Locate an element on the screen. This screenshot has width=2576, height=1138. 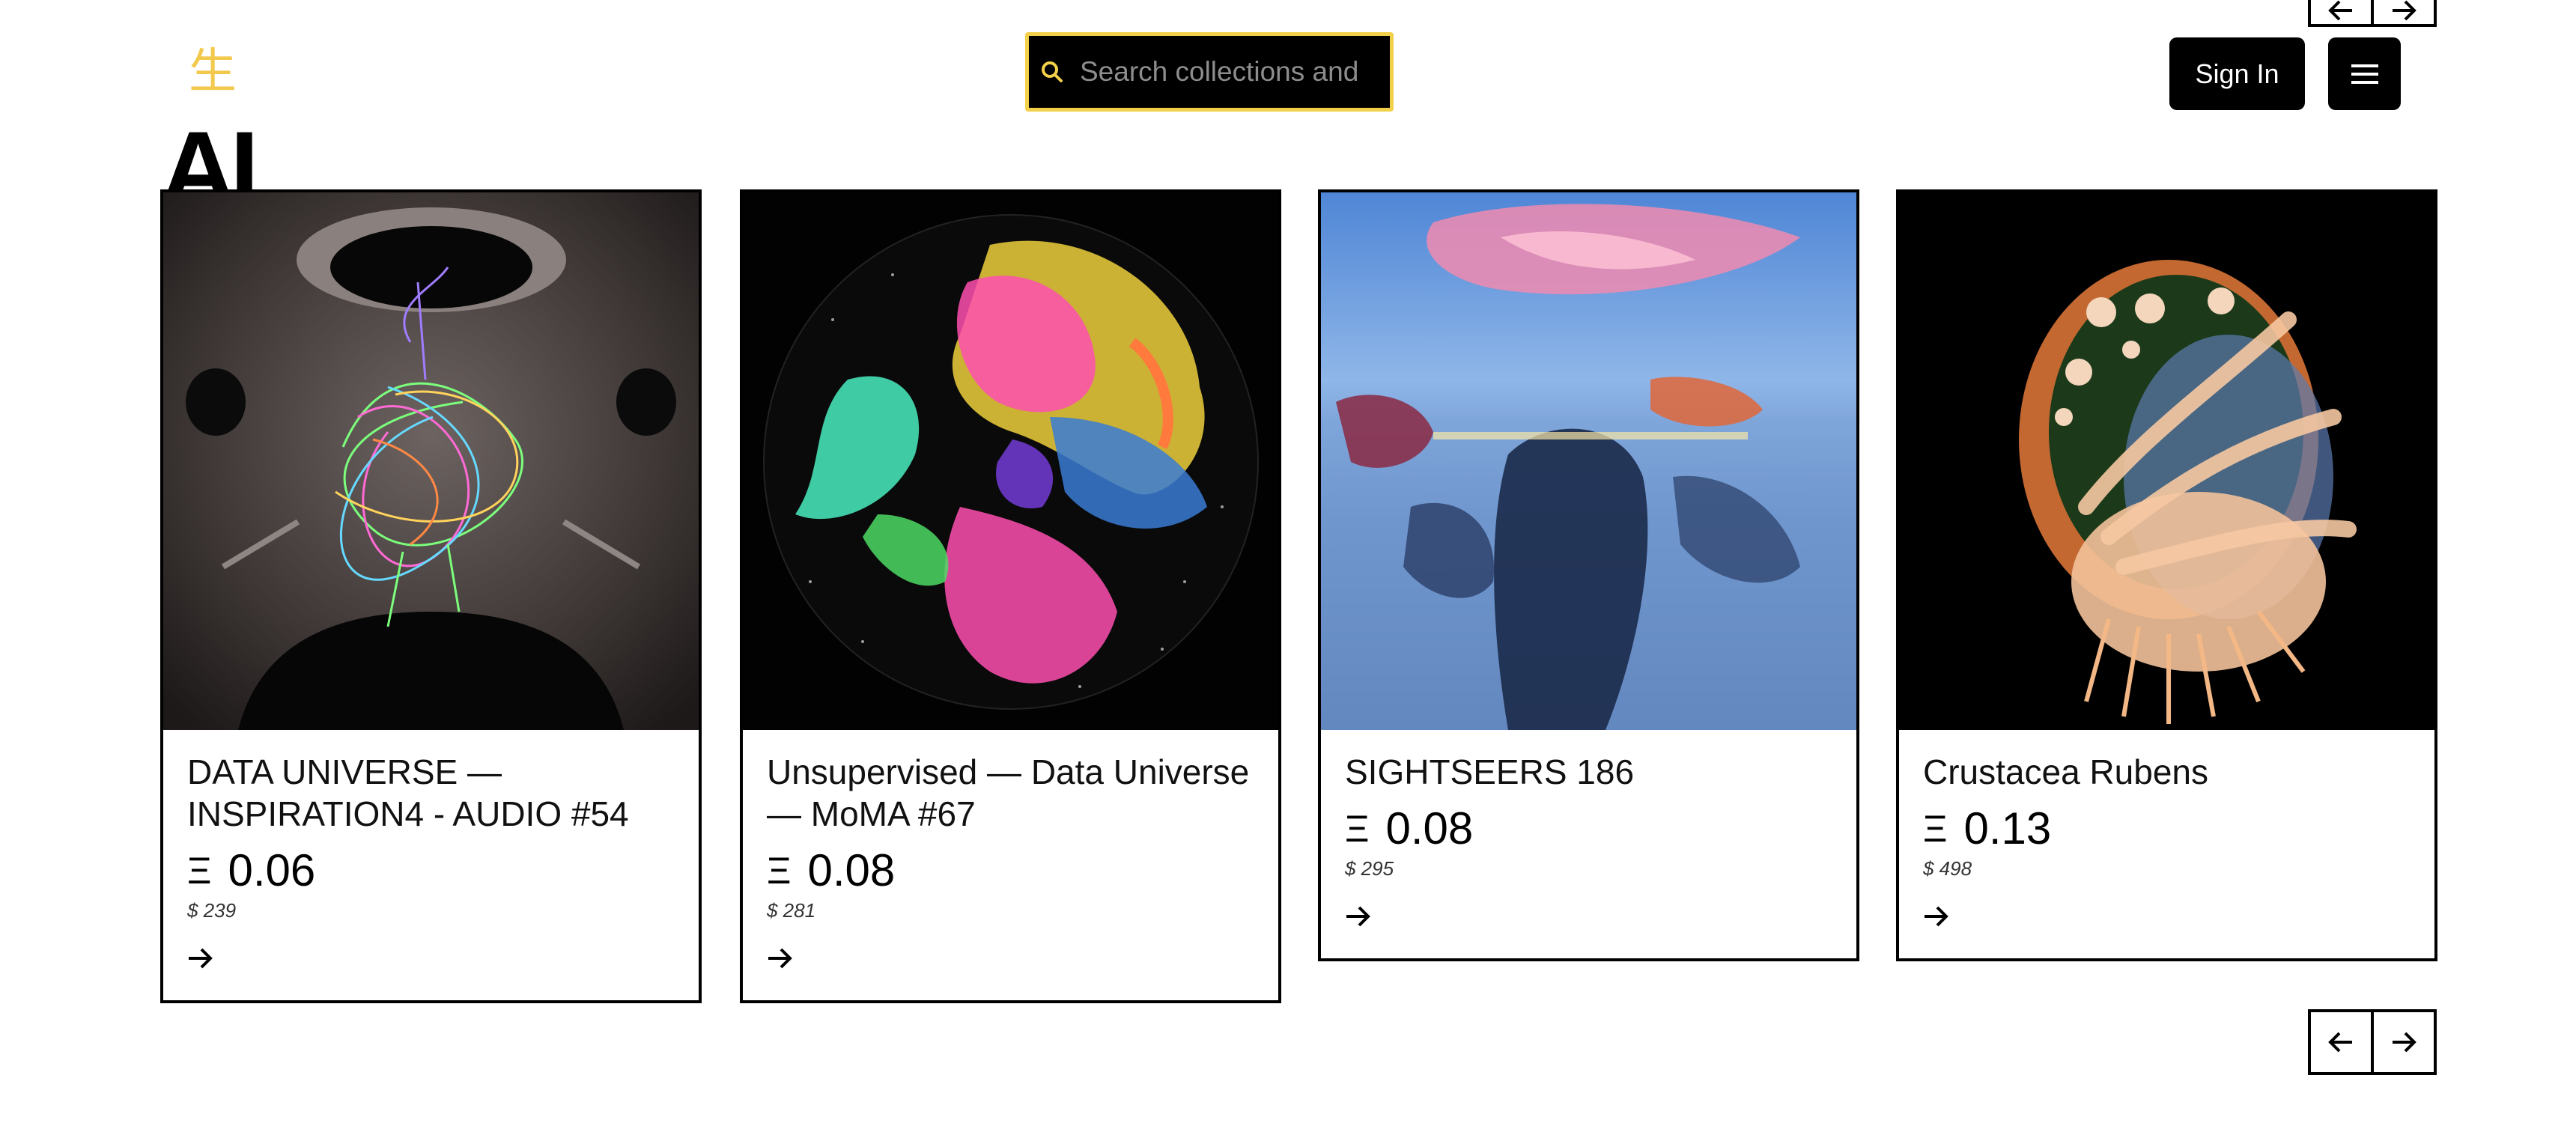
search-input: Search collections and adc is located at coordinates (1222, 72).